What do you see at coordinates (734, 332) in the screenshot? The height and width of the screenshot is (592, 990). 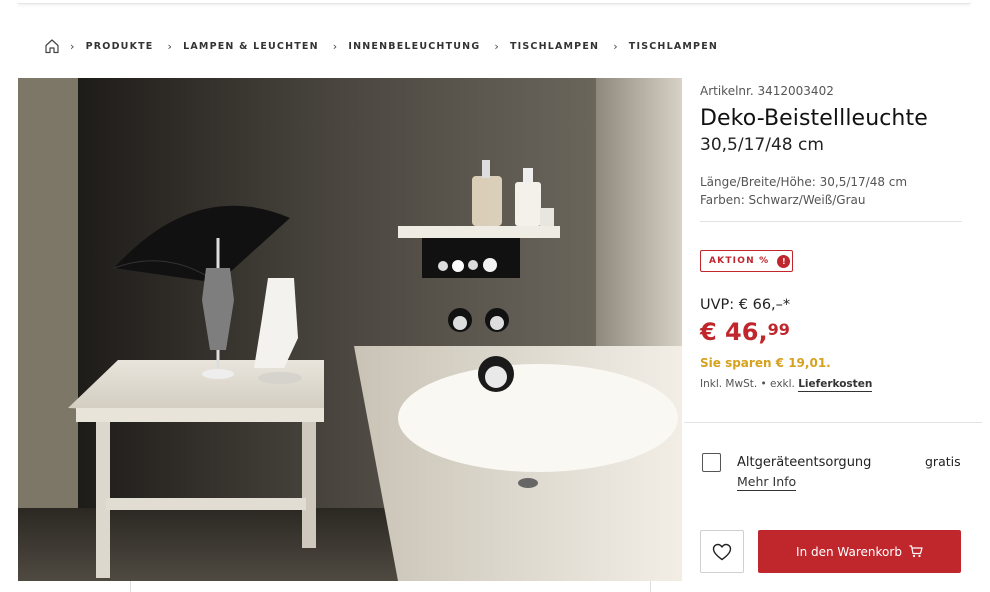 I see `price-main: € 46,` at bounding box center [734, 332].